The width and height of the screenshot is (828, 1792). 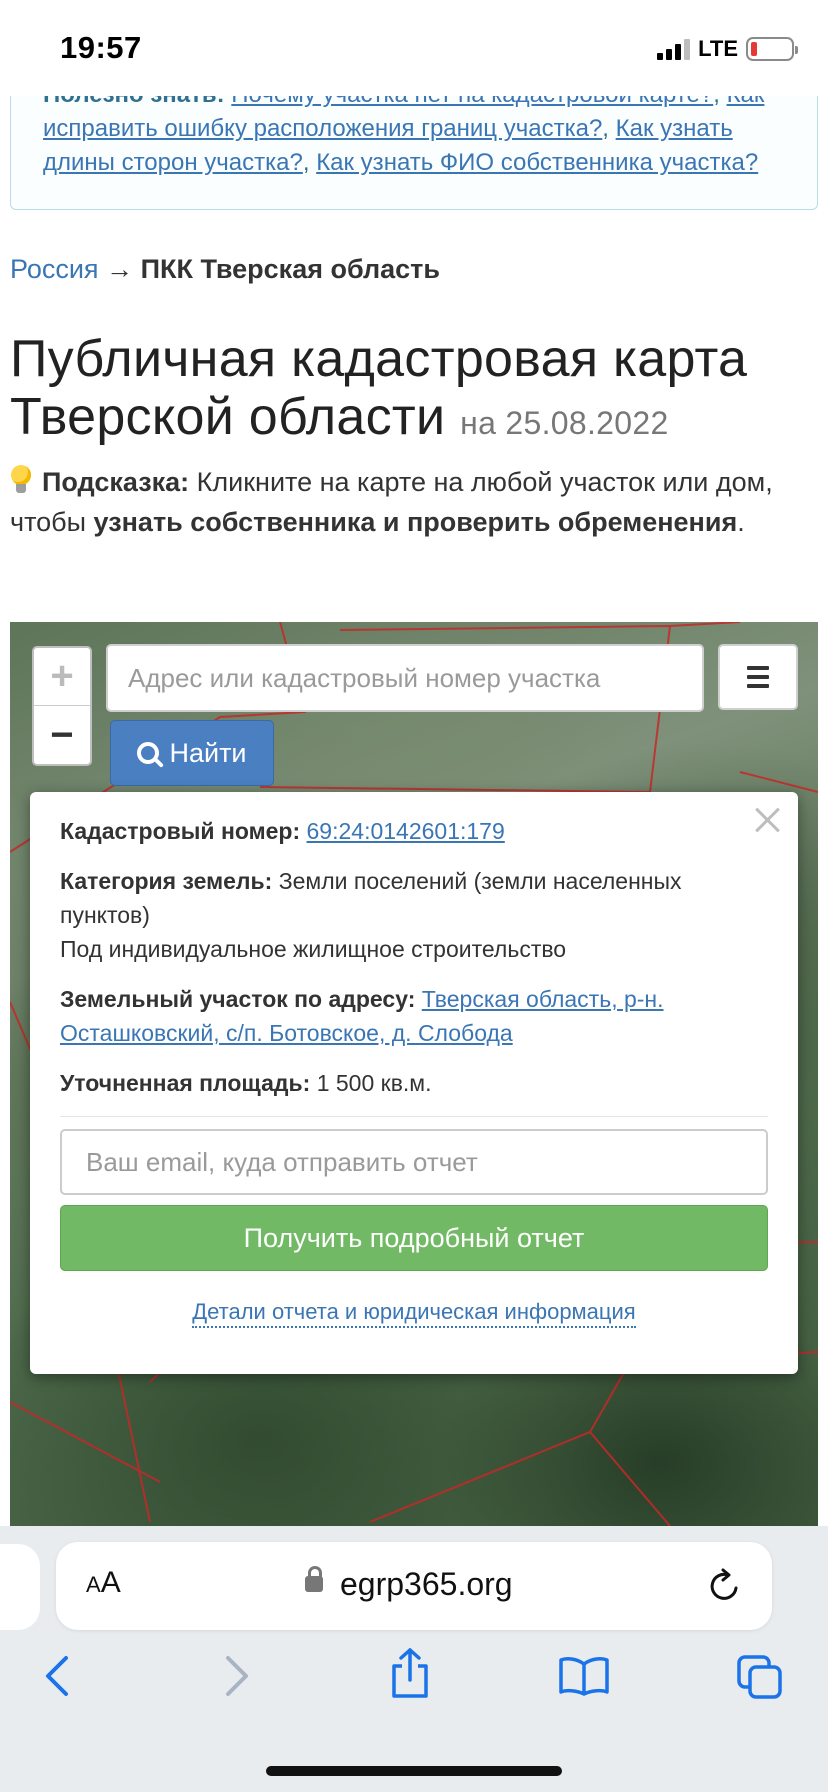 I want to click on get-report-button: Получить подробный отчет, so click(x=414, y=1238).